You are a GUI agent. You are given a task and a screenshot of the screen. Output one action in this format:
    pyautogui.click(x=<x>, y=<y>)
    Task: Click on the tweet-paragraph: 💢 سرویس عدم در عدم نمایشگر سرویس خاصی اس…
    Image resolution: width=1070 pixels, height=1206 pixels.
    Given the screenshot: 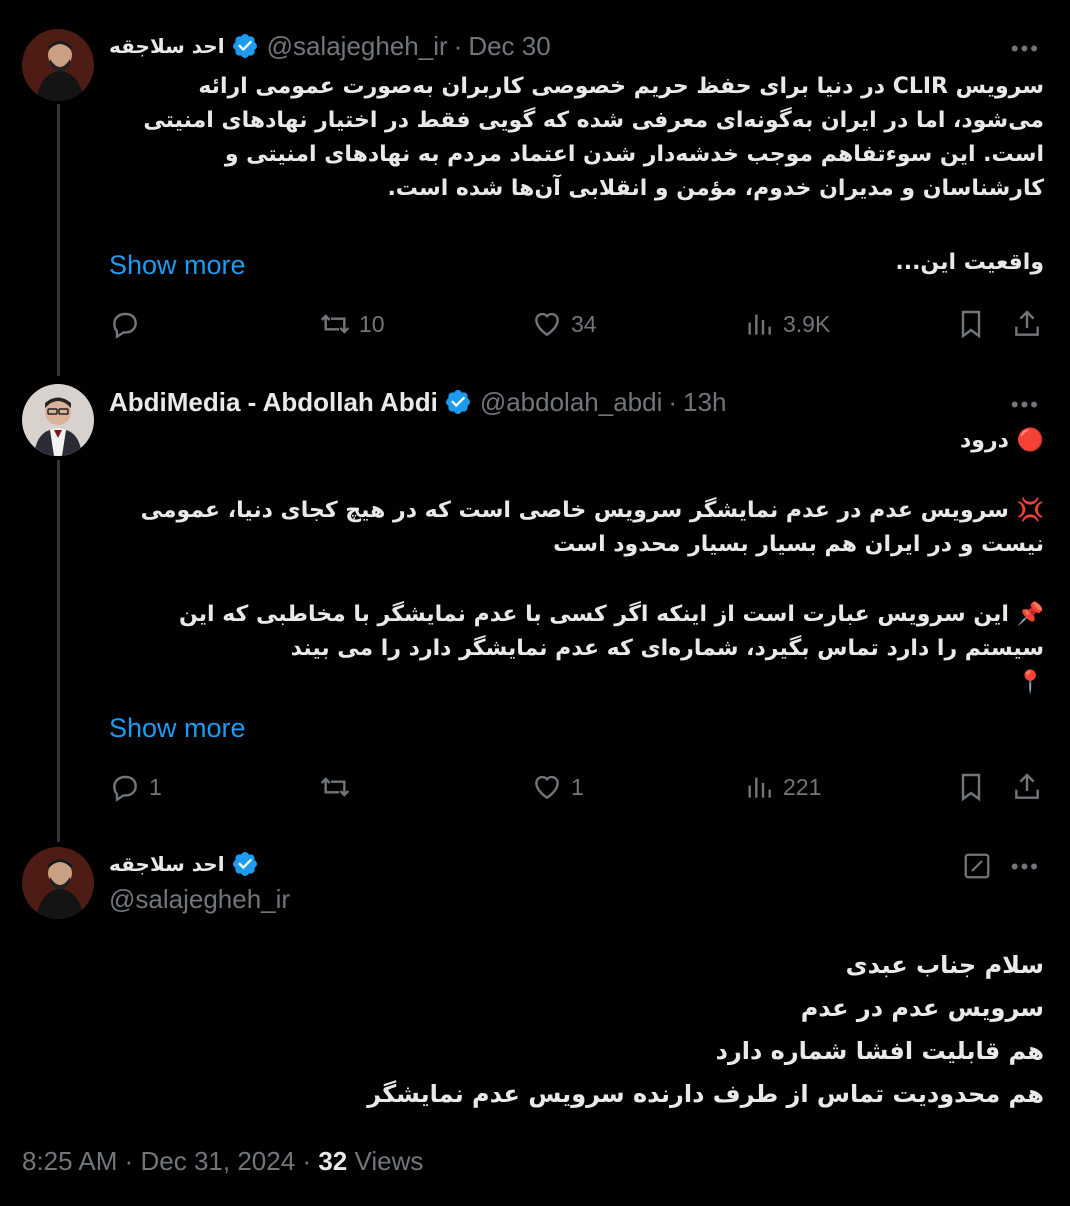 What is the action you would take?
    pyautogui.click(x=592, y=527)
    